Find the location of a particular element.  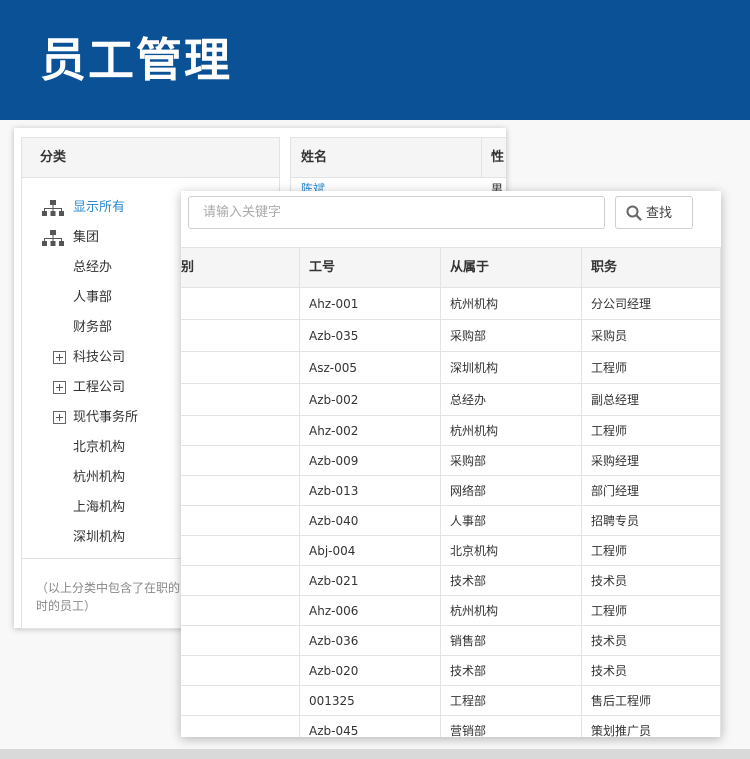

column-header-gender: 性 is located at coordinates (497, 158).